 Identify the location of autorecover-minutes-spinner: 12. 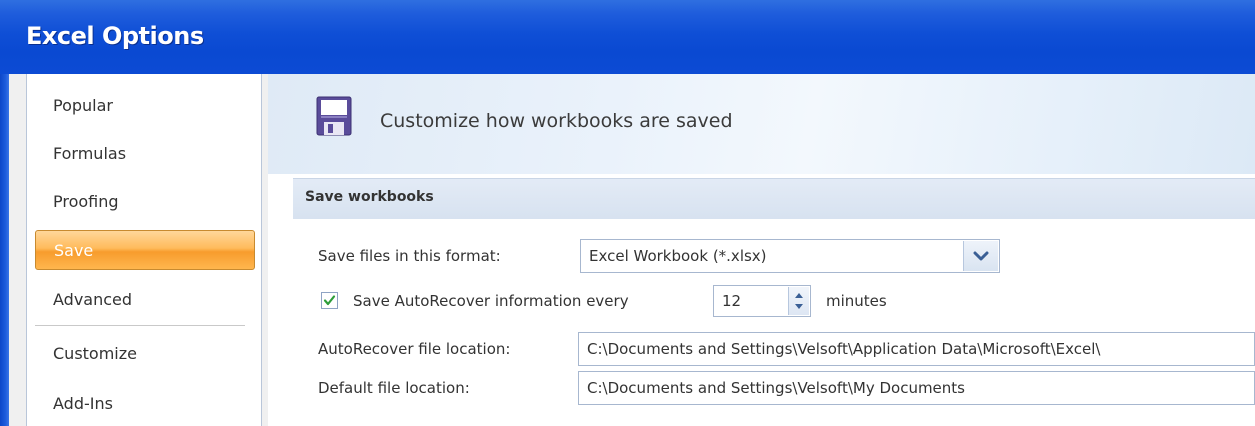
(762, 301).